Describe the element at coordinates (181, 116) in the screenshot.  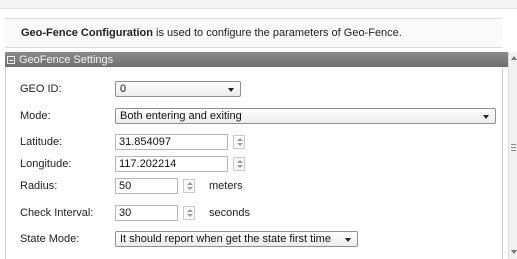
I see `mode-value: Both entering and exiting` at that location.